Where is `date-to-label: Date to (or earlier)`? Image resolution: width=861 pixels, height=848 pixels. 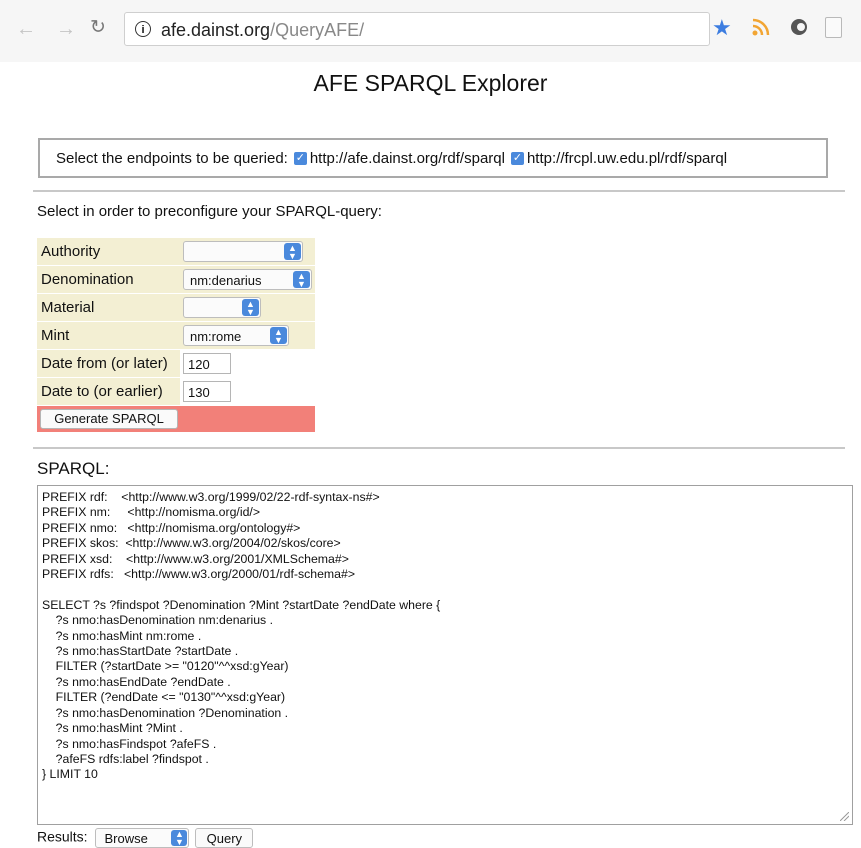
date-to-label: Date to (or earlier) is located at coordinates (108, 391).